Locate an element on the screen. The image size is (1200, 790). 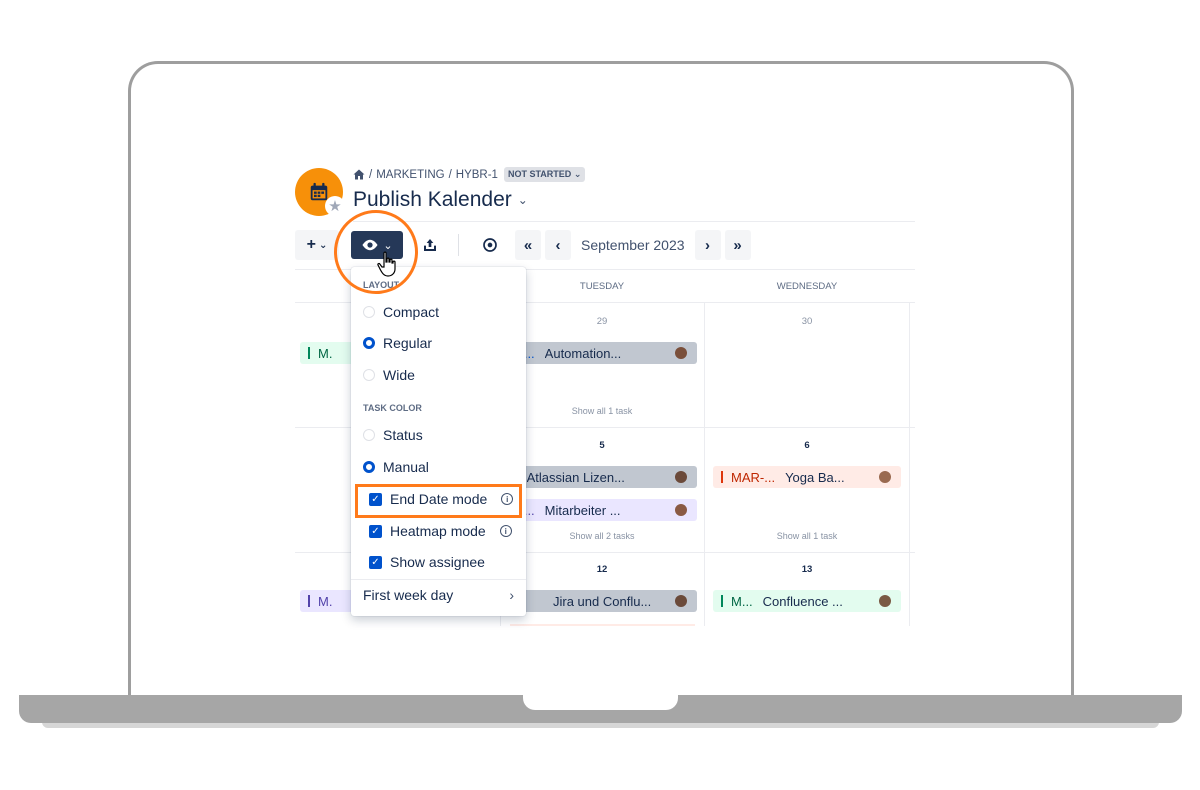
breadcrumb-issue-key: HYBR-1 is located at coordinates (477, 175).